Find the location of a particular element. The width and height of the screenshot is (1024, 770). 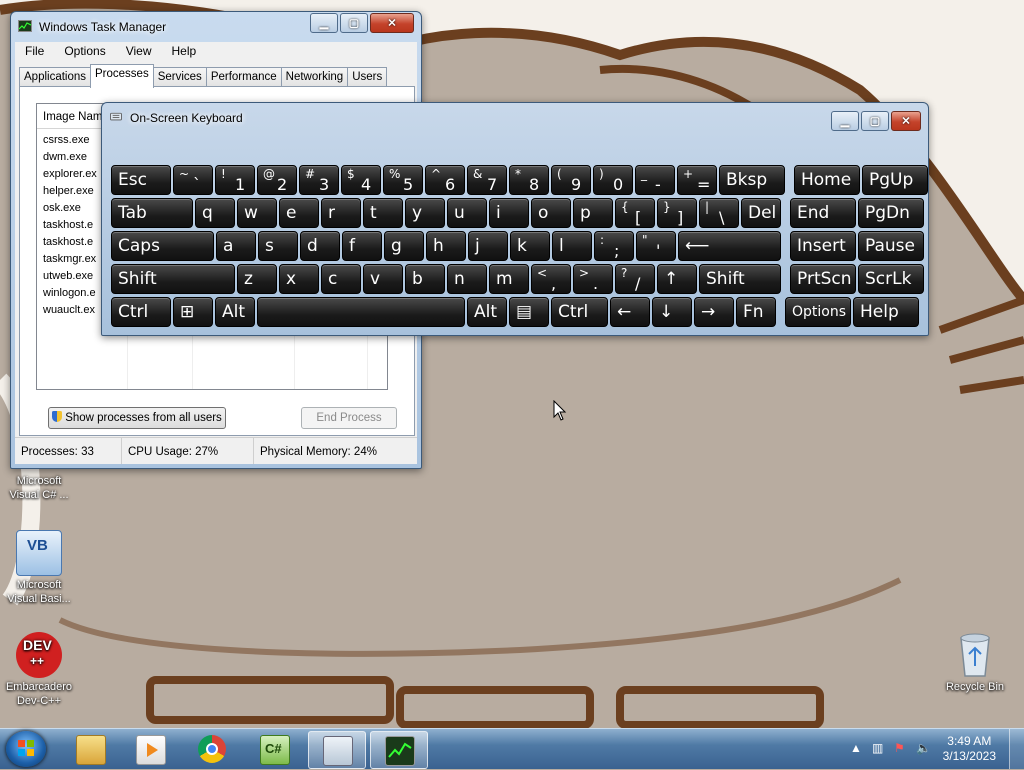

show-hidden-icons-icon: ▲ is located at coordinates (857, 748).